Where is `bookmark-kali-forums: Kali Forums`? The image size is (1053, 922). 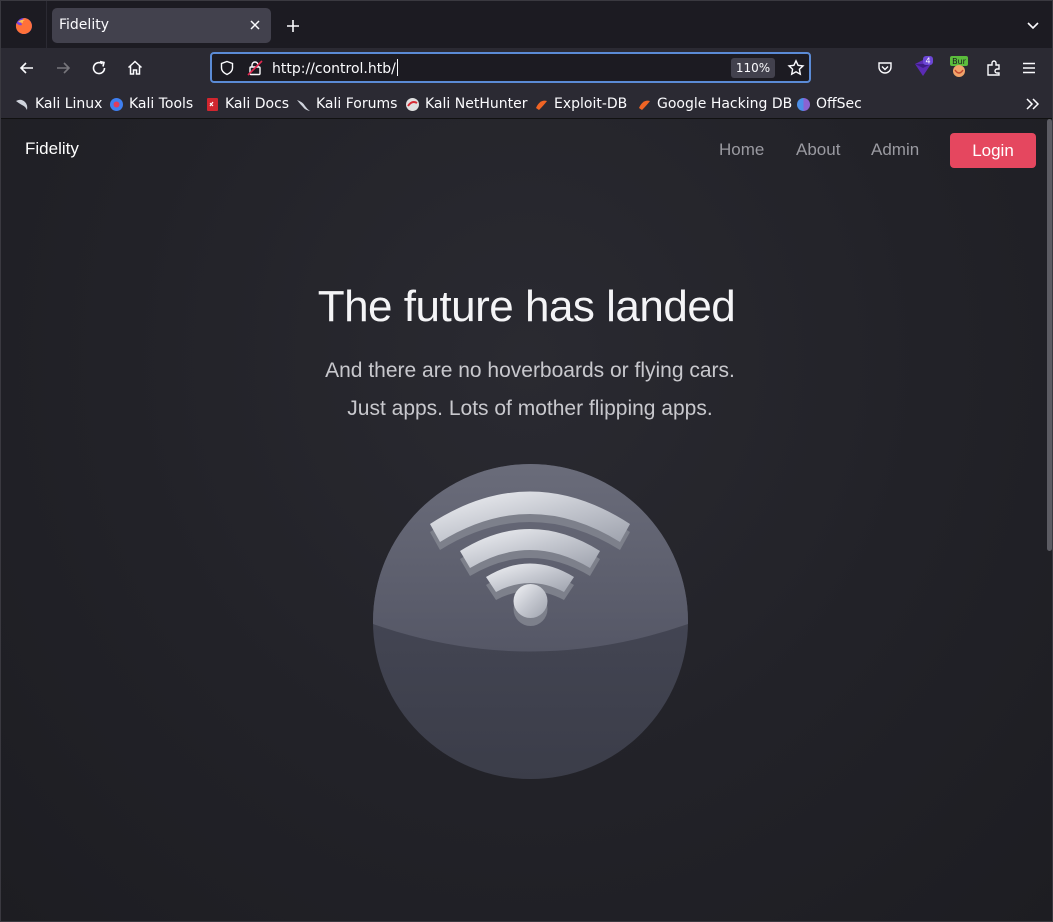 bookmark-kali-forums: Kali Forums is located at coordinates (346, 104).